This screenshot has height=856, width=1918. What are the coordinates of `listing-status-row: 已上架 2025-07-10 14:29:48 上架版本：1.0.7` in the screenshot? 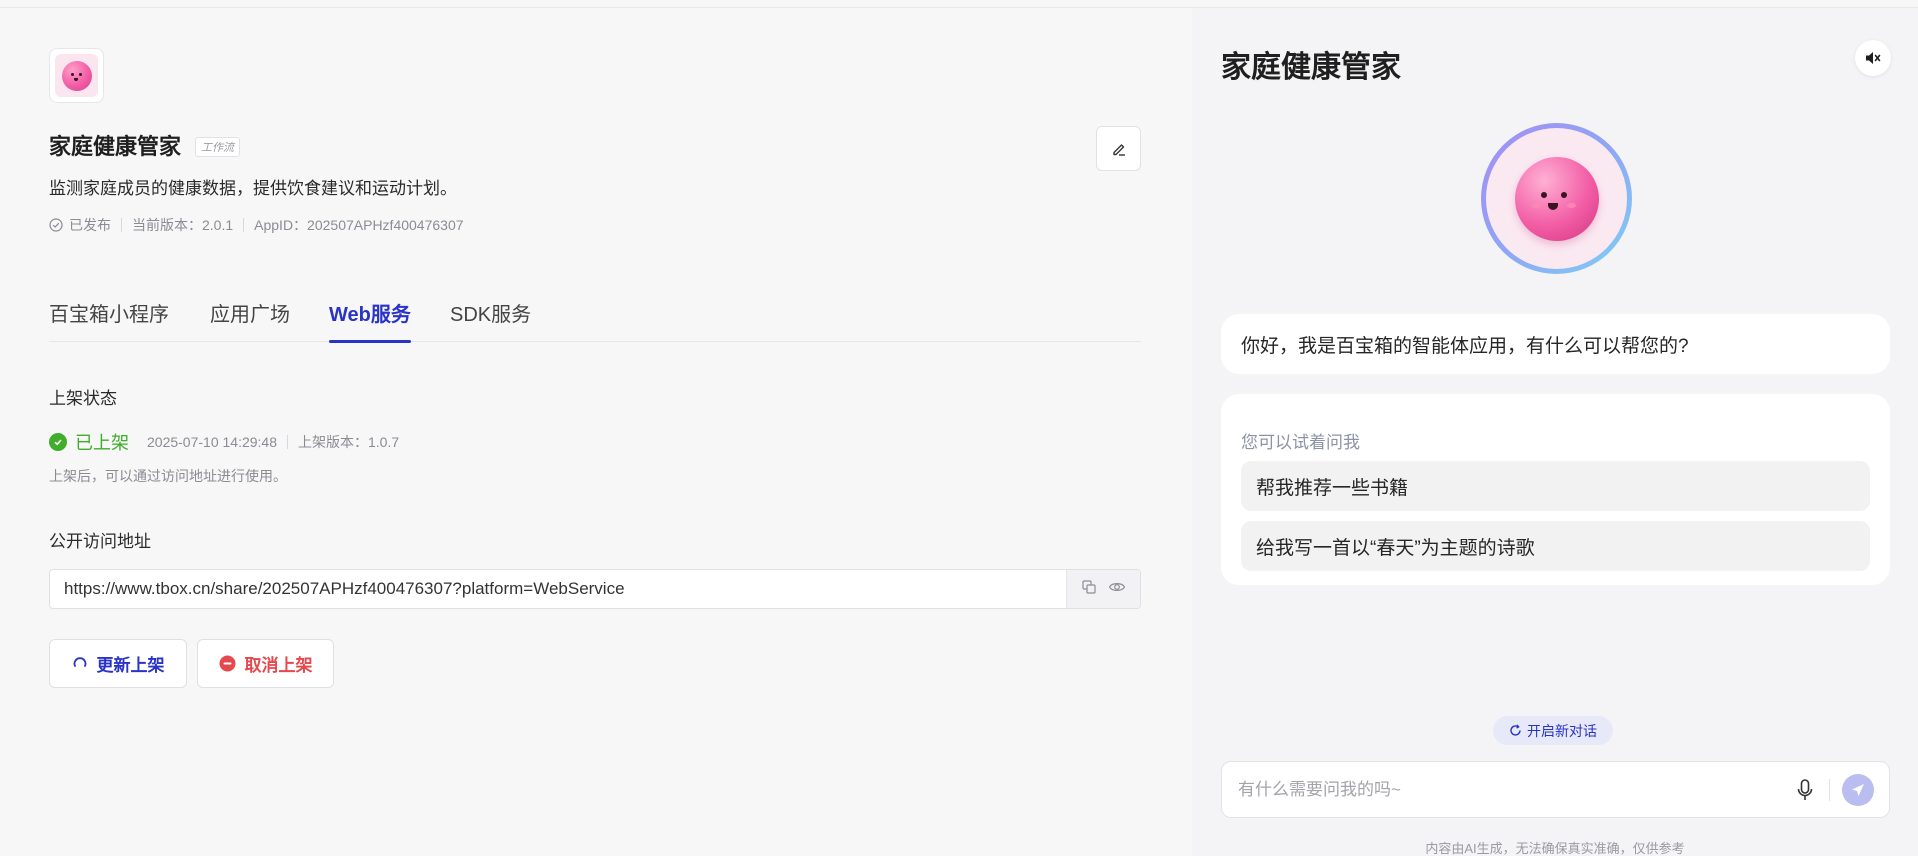 It's located at (224, 442).